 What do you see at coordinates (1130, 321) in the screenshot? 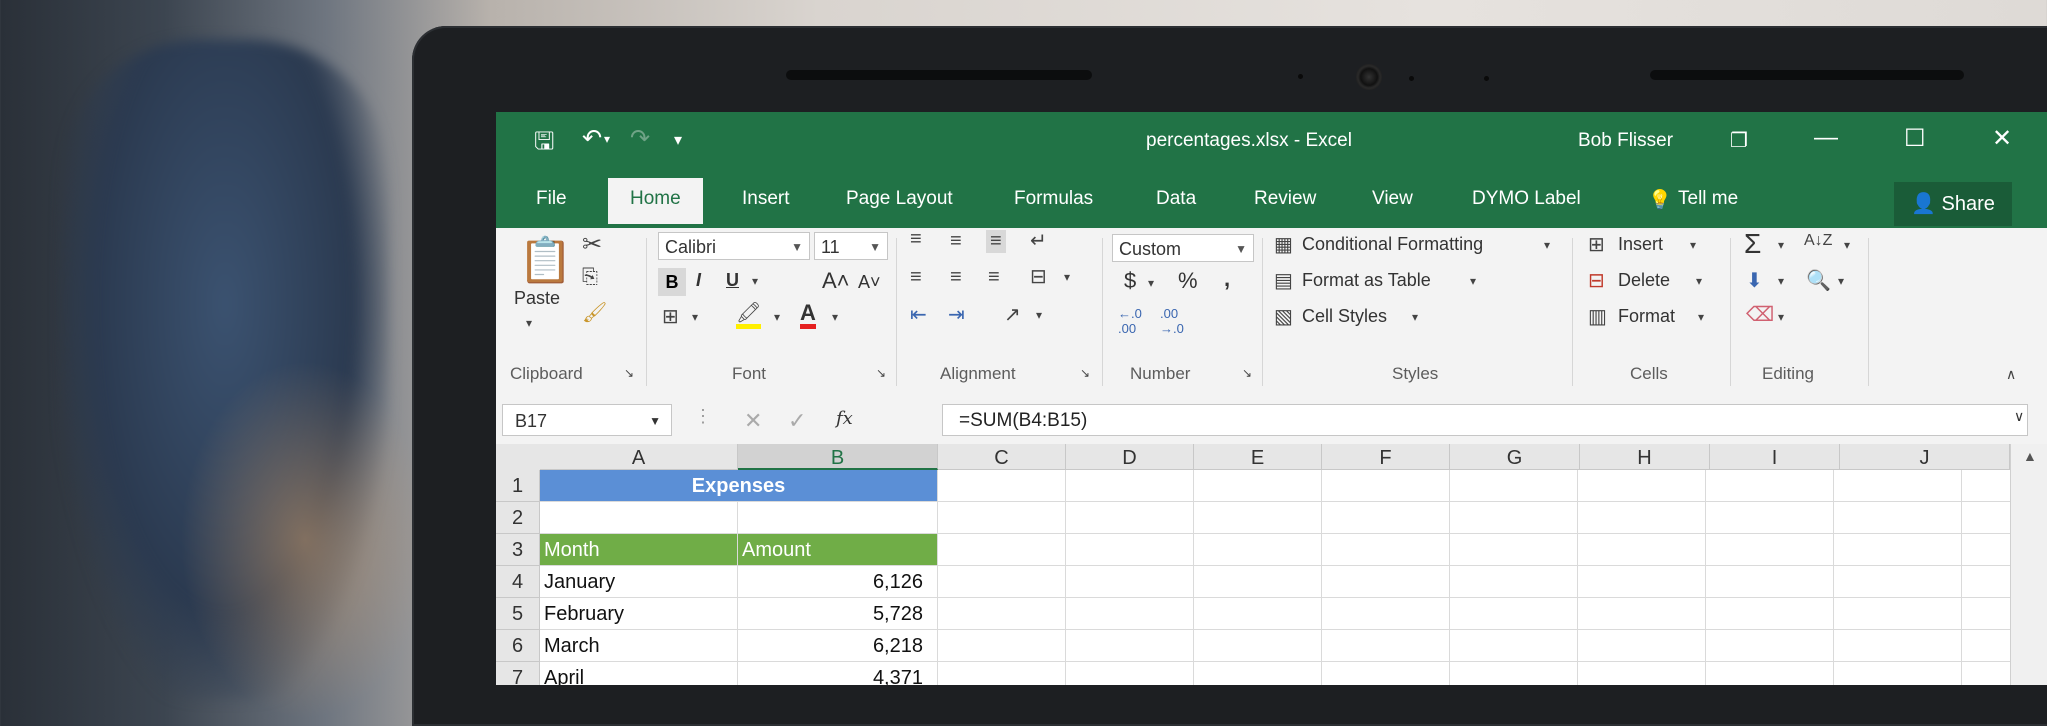
I see `increase-decimal-button: ←.0.00` at bounding box center [1130, 321].